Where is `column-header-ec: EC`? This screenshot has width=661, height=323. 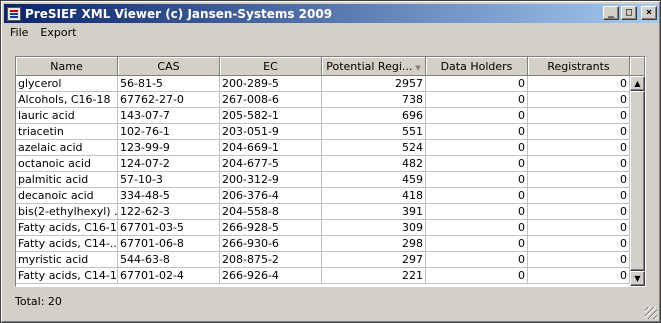
column-header-ec: EC is located at coordinates (271, 66).